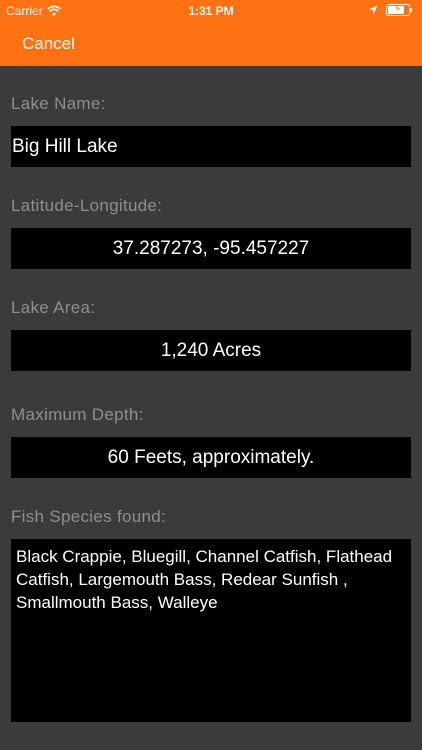 The height and width of the screenshot is (750, 422). What do you see at coordinates (77, 414) in the screenshot?
I see `max-depth-label: Maximum Depth:` at bounding box center [77, 414].